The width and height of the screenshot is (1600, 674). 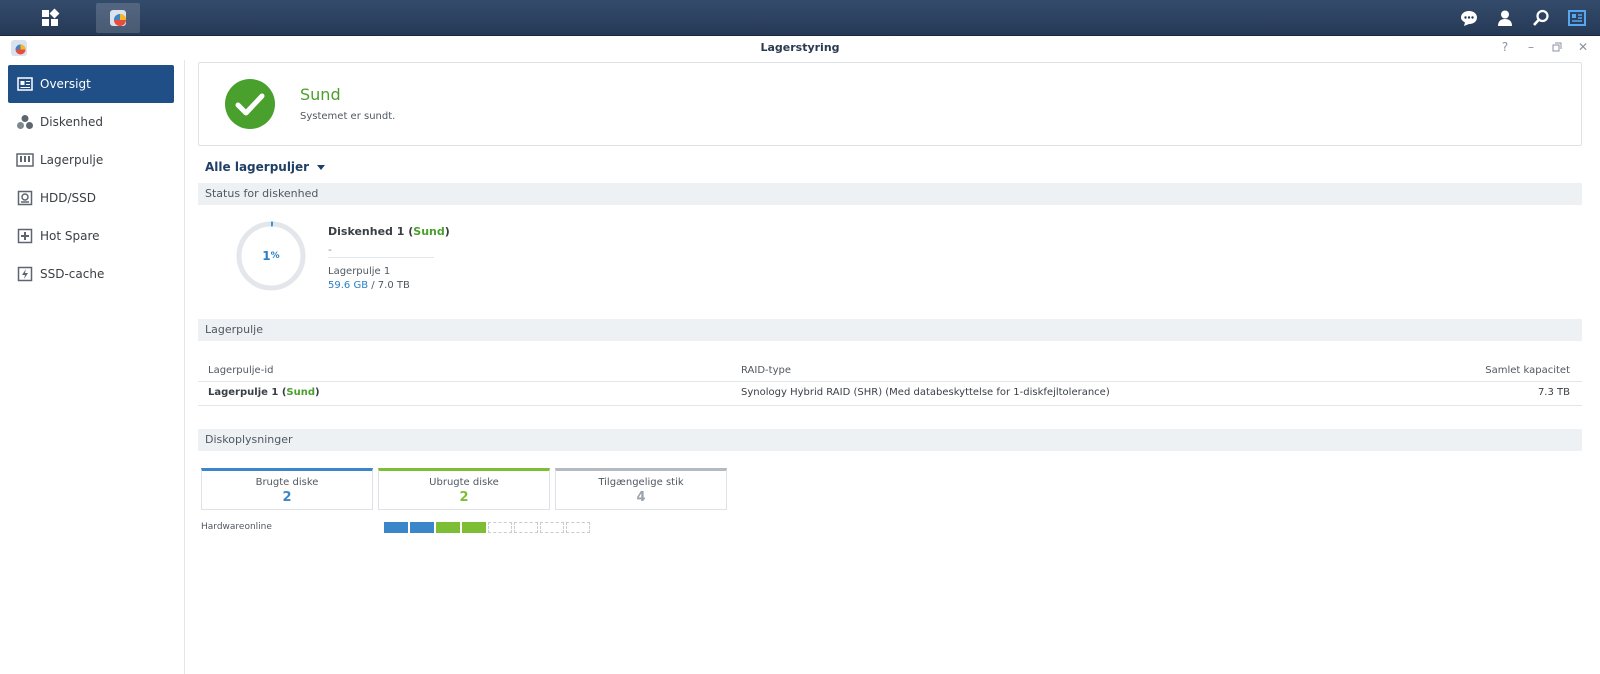 I want to click on disk-info-heading: Diskoplysninger, so click(x=890, y=440).